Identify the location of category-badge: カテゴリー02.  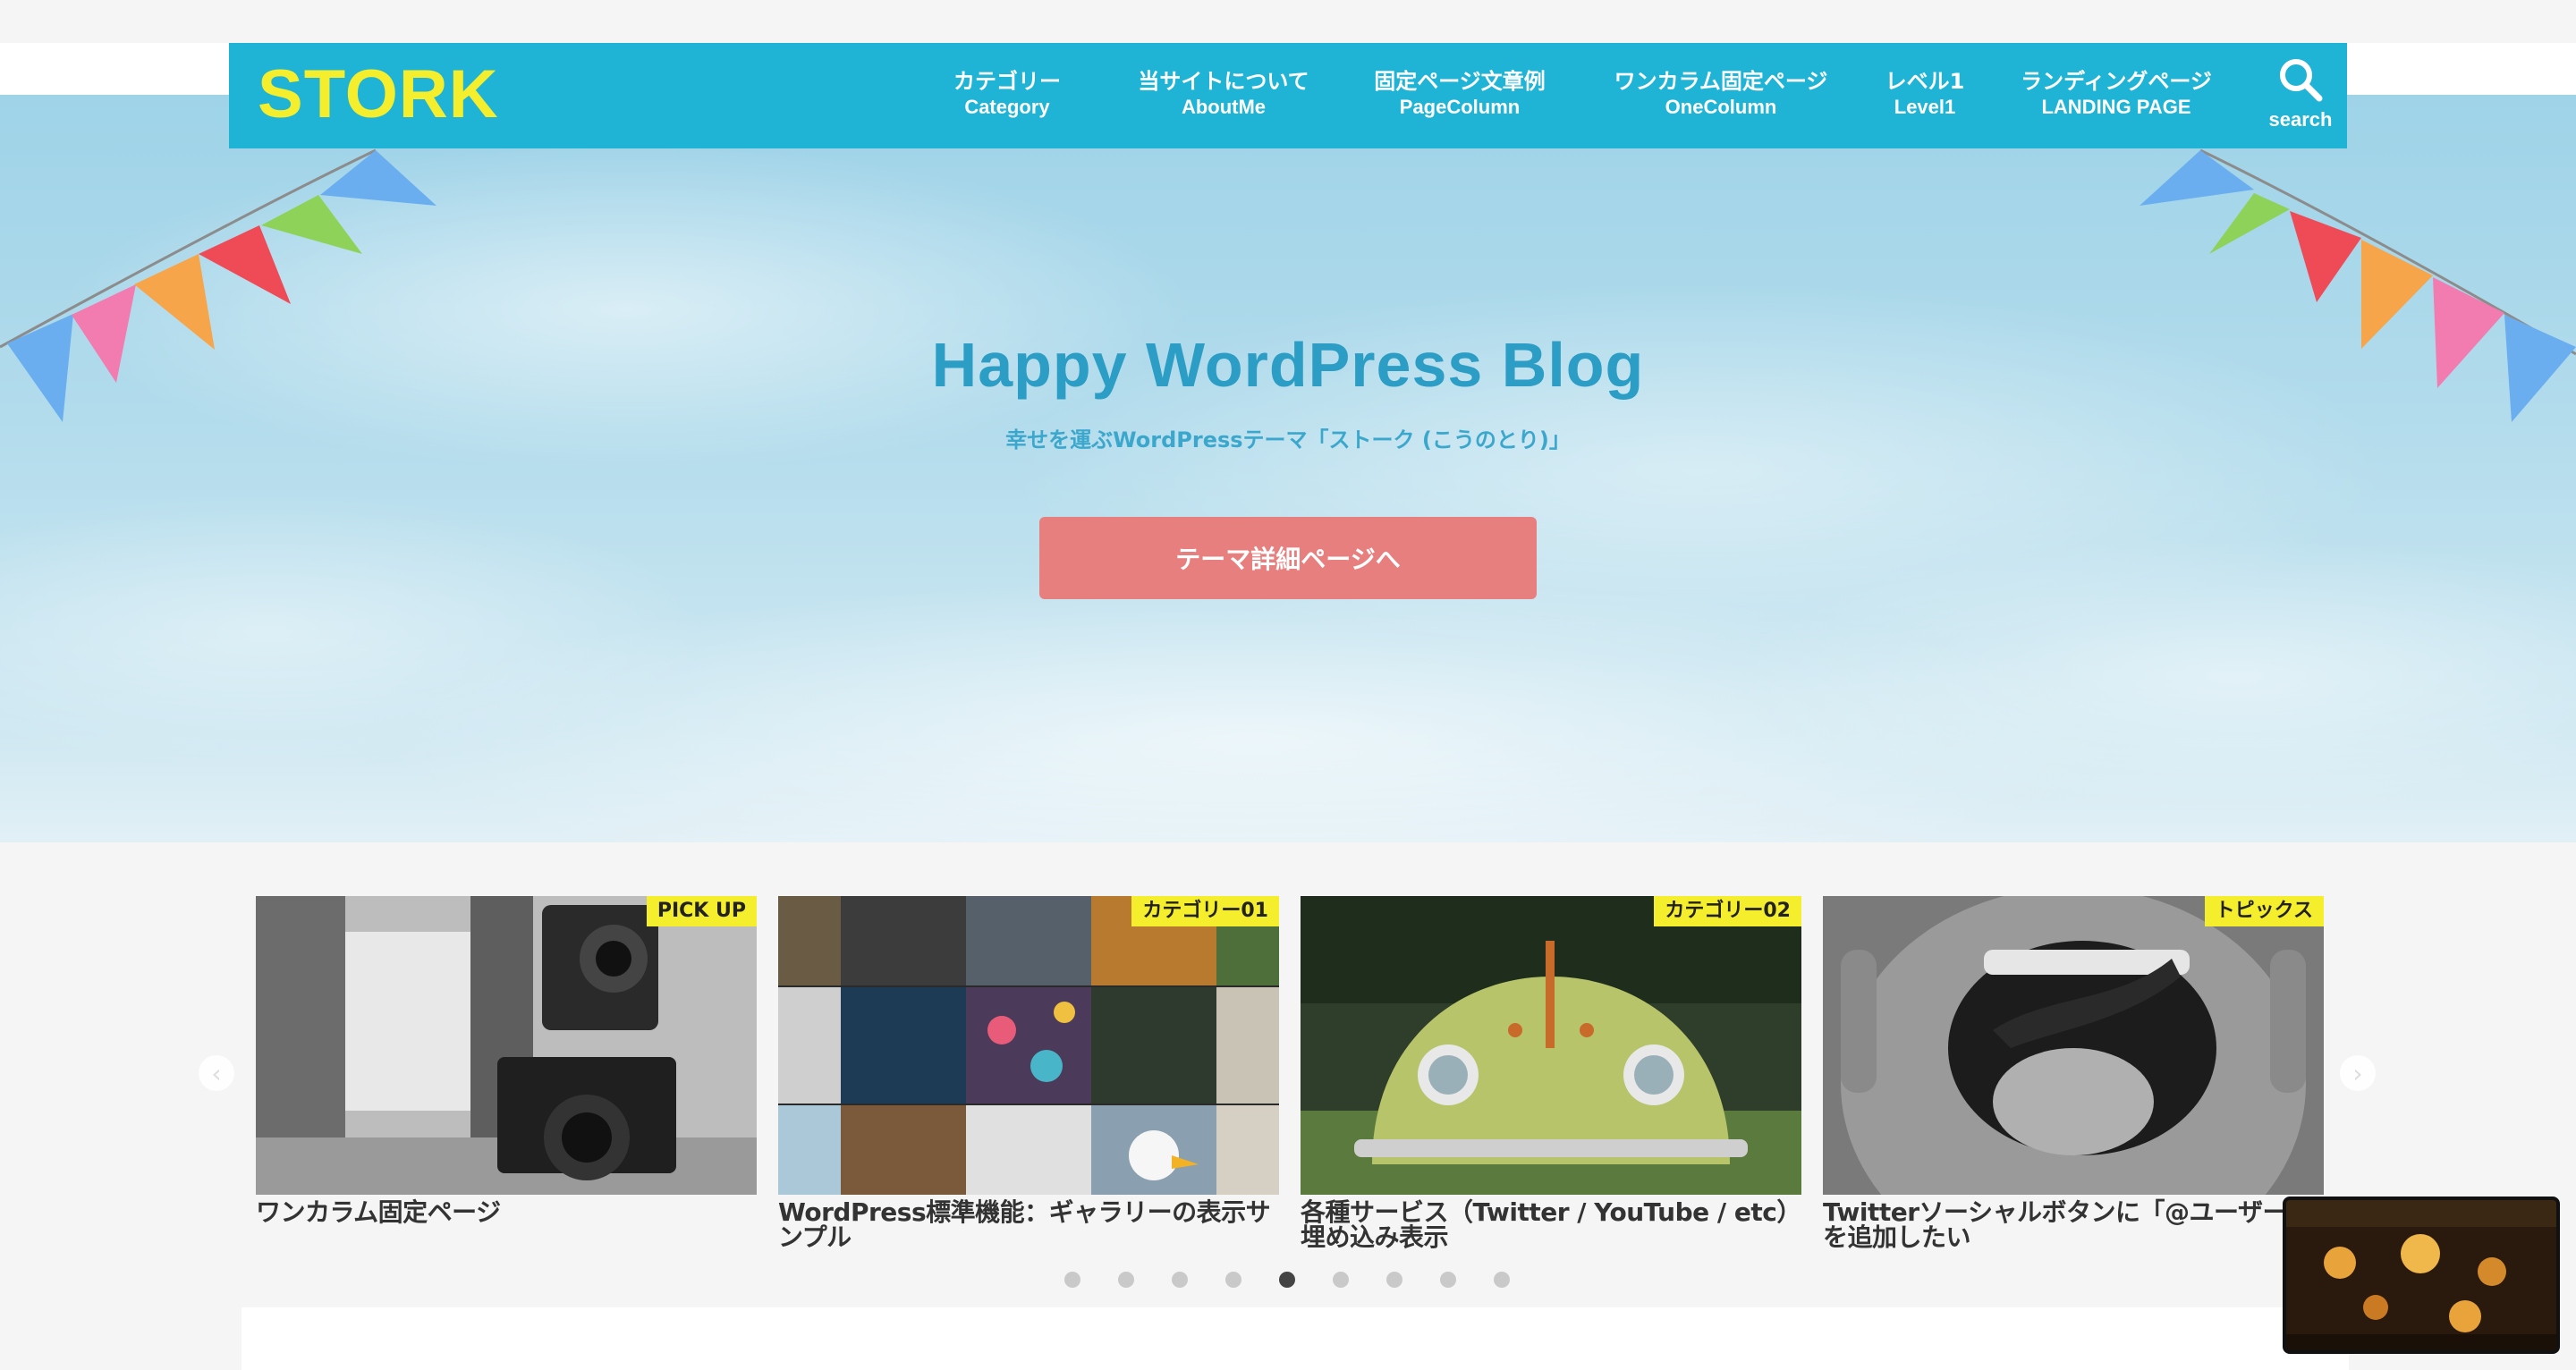
(1727, 911).